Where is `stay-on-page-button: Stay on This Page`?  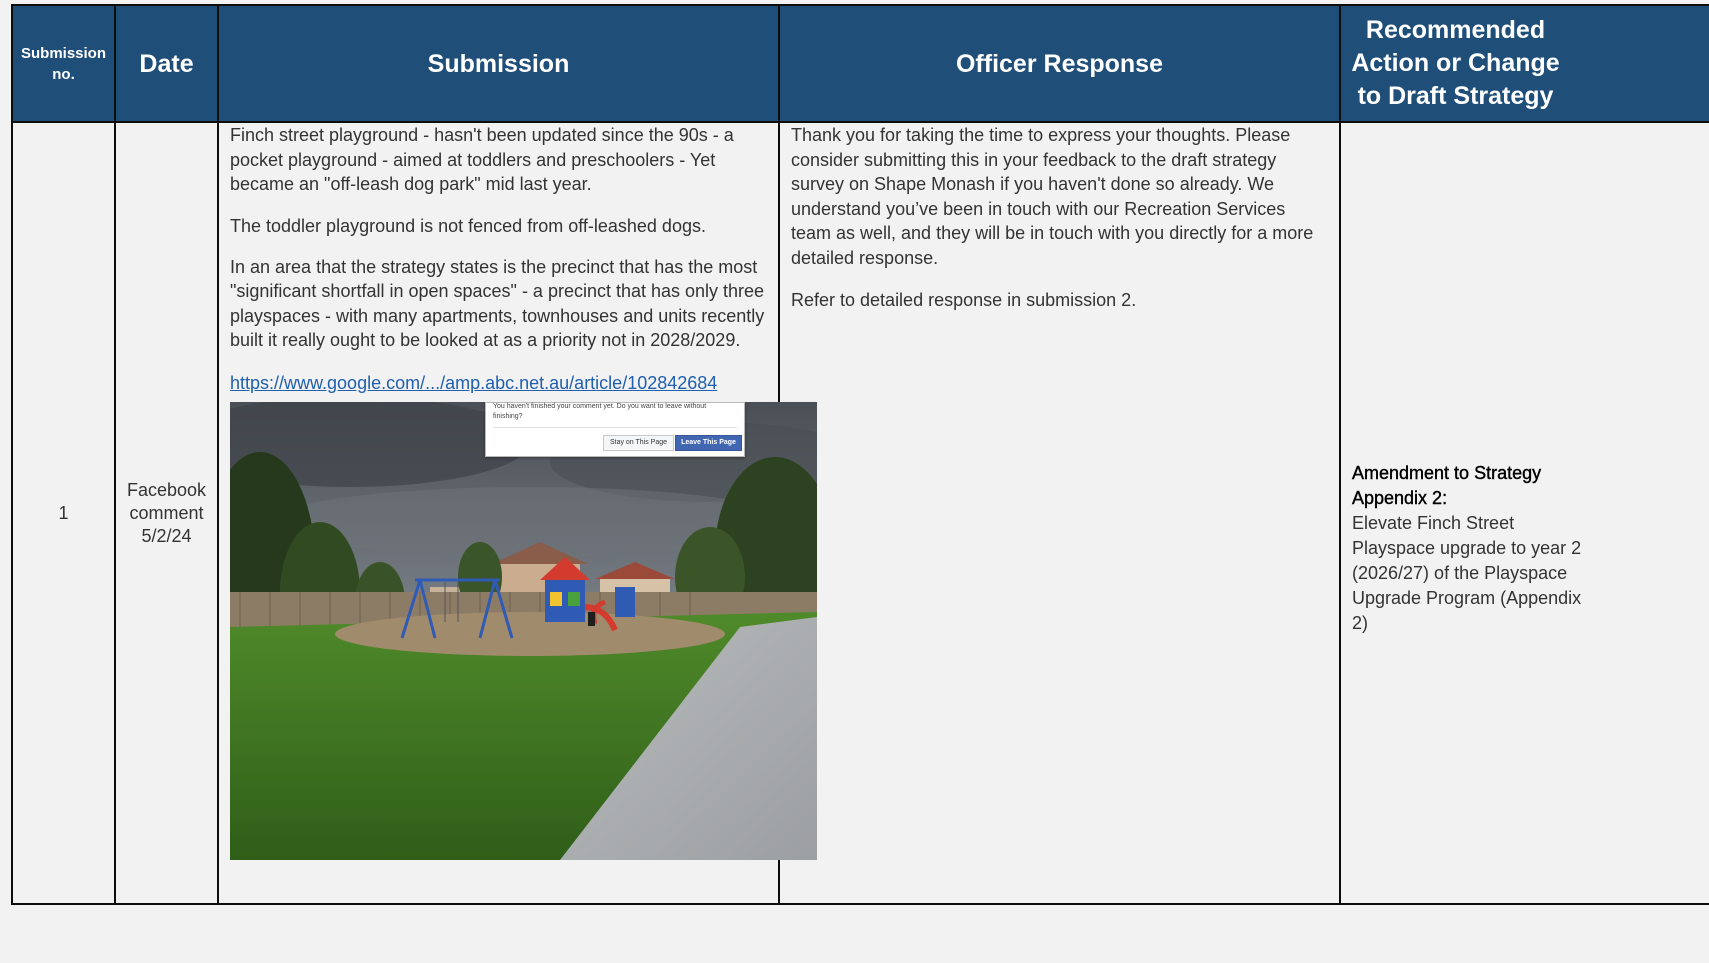
stay-on-page-button: Stay on This Page is located at coordinates (638, 442).